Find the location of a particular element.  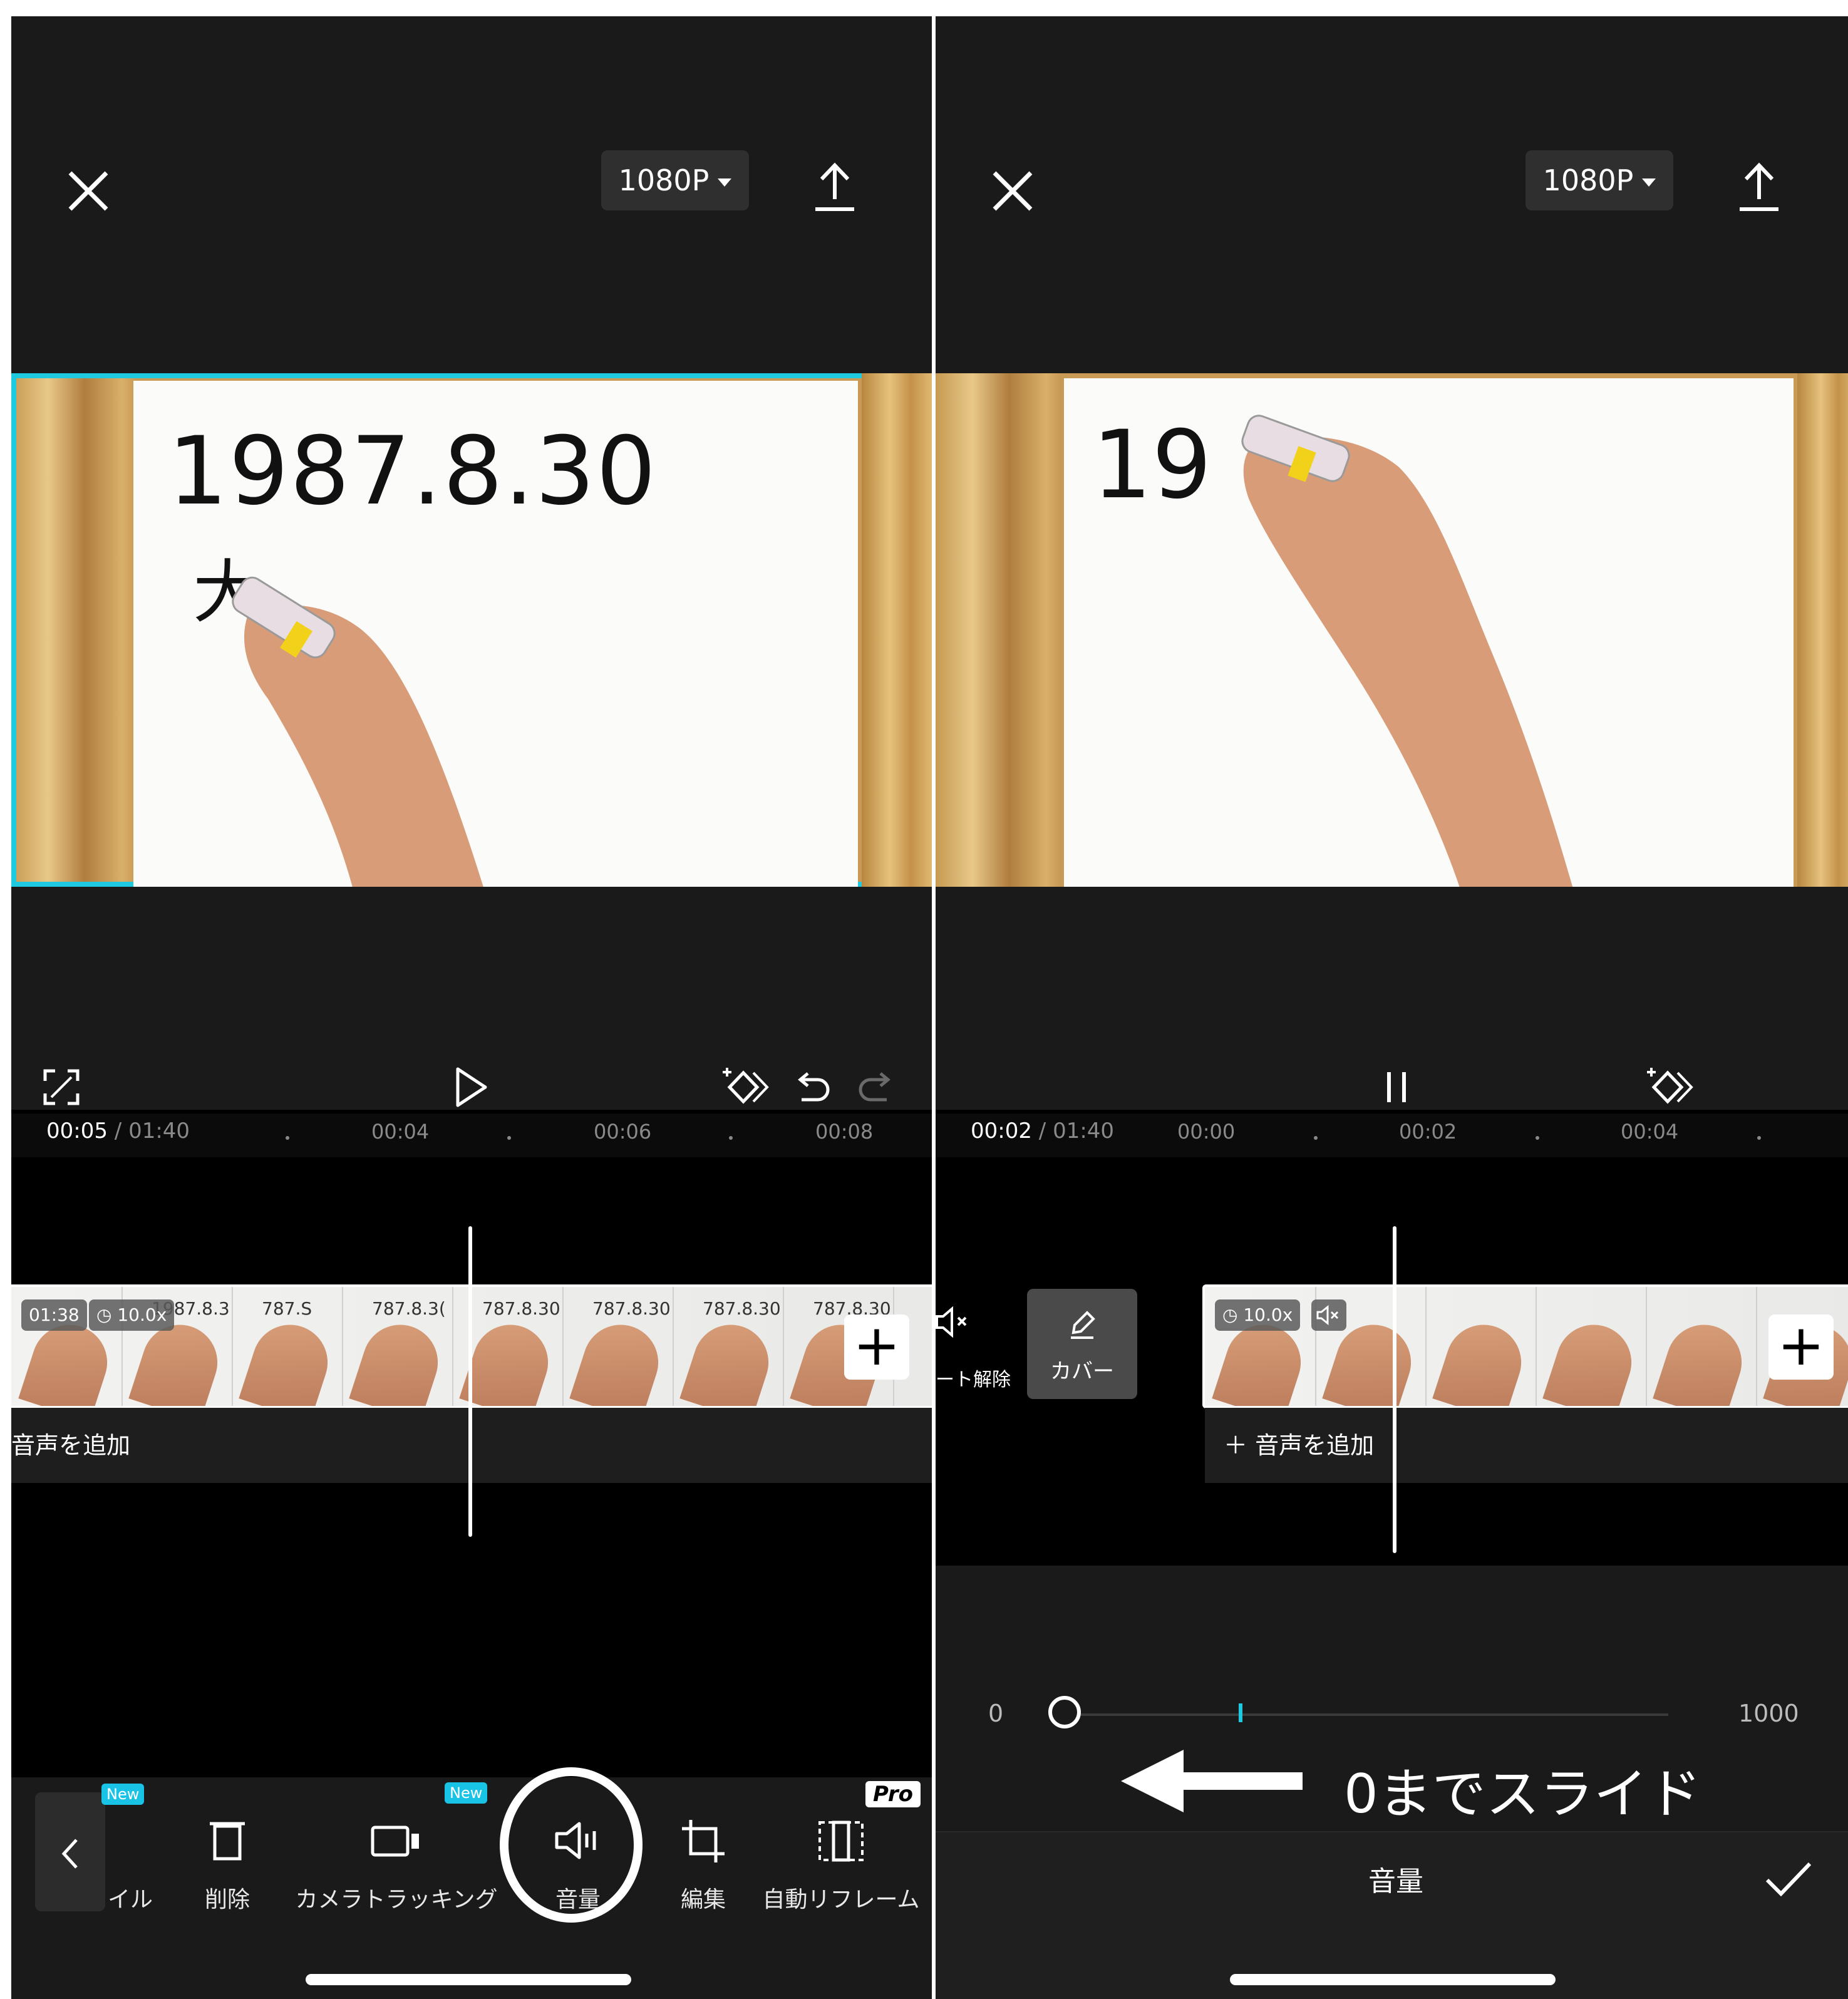

tick-label: 00:00 is located at coordinates (1206, 1132).